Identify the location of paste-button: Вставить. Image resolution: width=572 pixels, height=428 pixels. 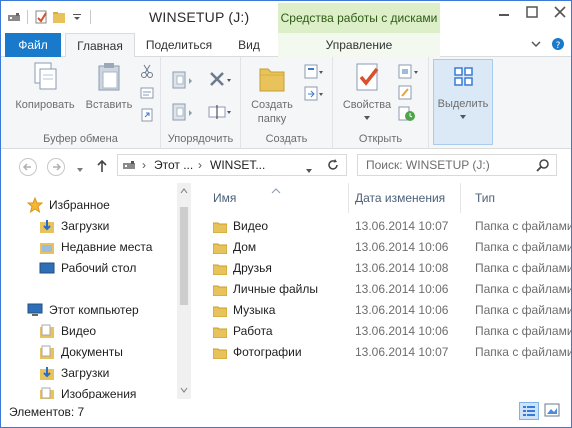
(109, 86).